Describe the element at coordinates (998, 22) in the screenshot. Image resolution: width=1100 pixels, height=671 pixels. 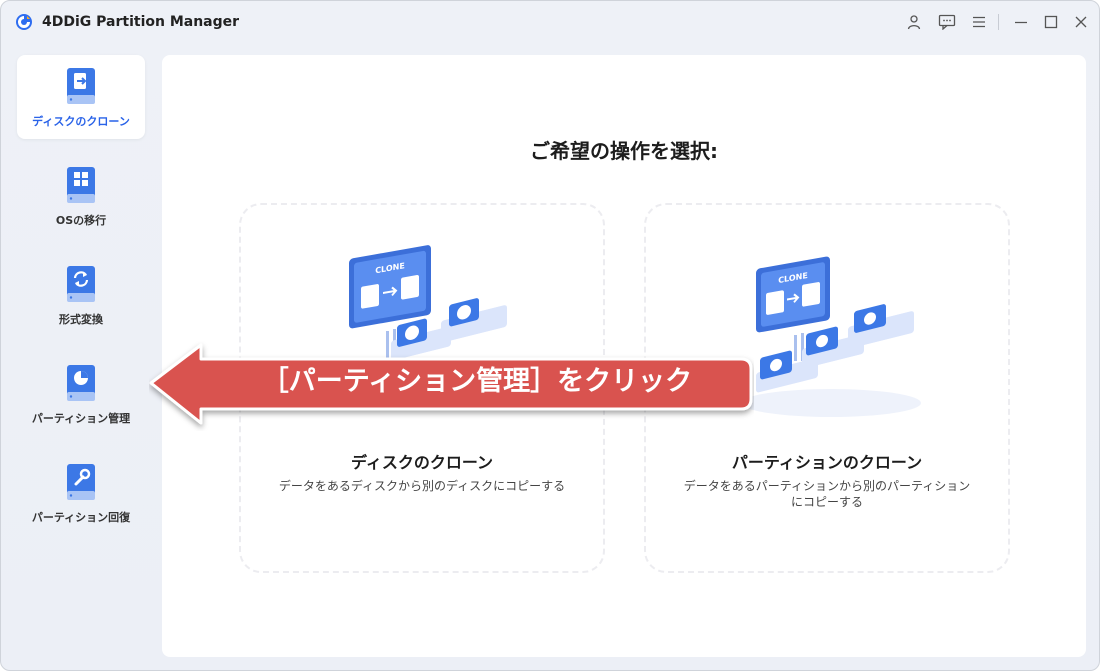
I see `titlebar-divider` at that location.